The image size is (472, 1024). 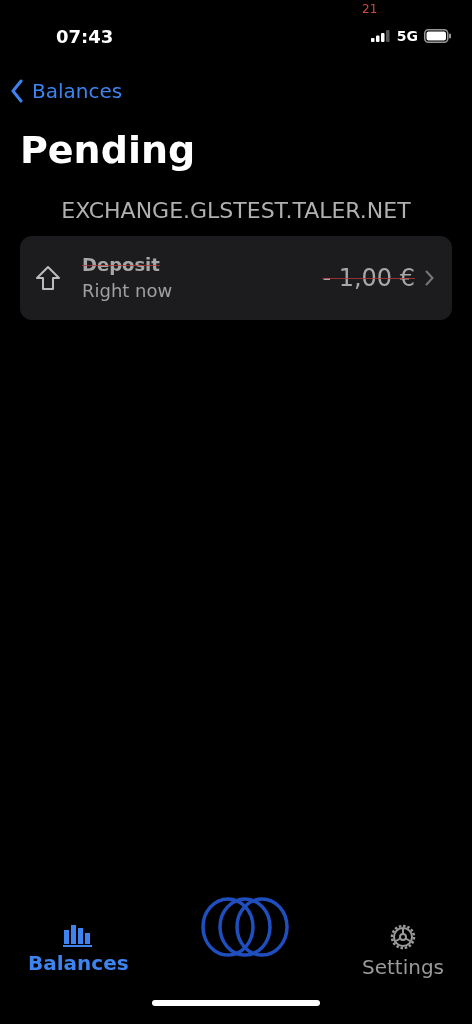 What do you see at coordinates (85, 36) in the screenshot?
I see `clock-time: 07:43` at bounding box center [85, 36].